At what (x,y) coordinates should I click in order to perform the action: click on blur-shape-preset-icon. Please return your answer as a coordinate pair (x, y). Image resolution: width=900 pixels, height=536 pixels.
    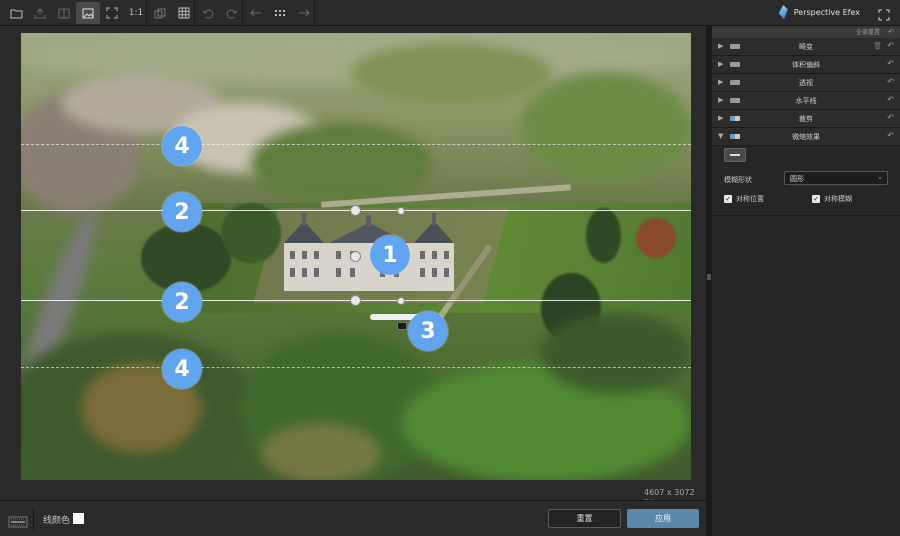
    Looking at the image, I should click on (735, 155).